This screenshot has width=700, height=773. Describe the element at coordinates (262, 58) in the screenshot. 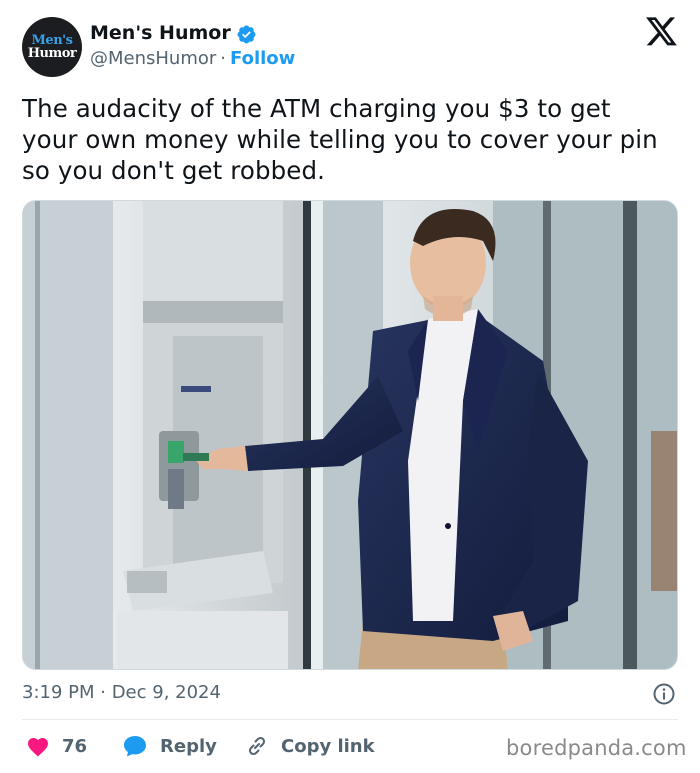

I see `follow-button: Follow` at that location.